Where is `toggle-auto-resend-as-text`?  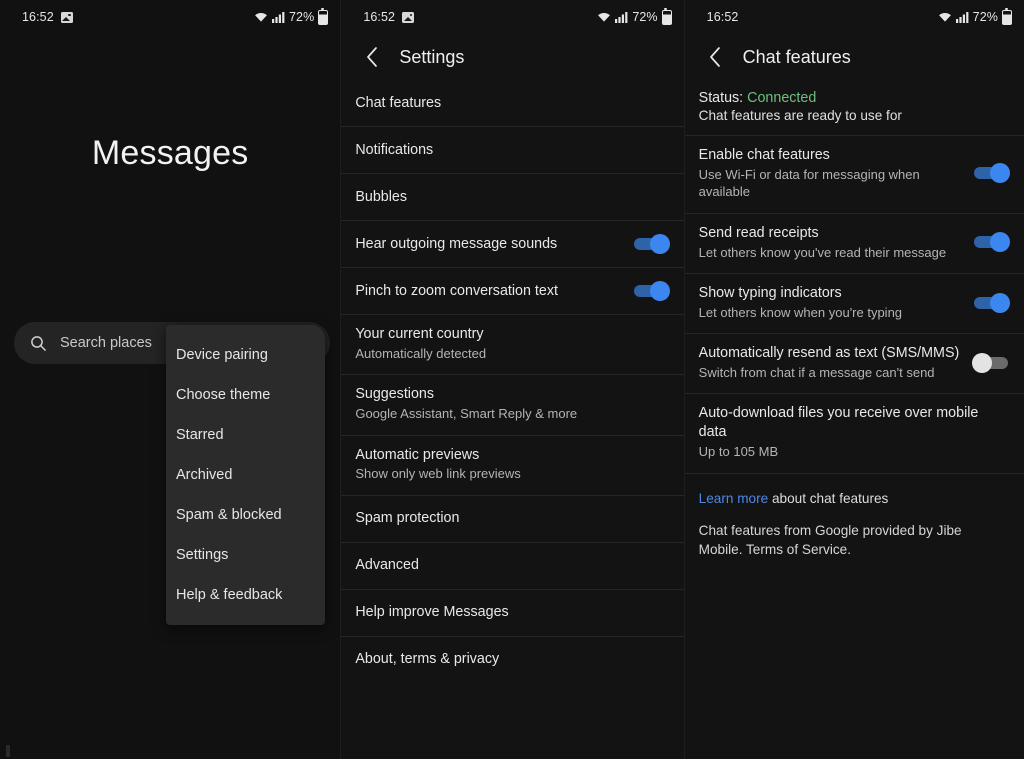 toggle-auto-resend-as-text is located at coordinates (989, 362).